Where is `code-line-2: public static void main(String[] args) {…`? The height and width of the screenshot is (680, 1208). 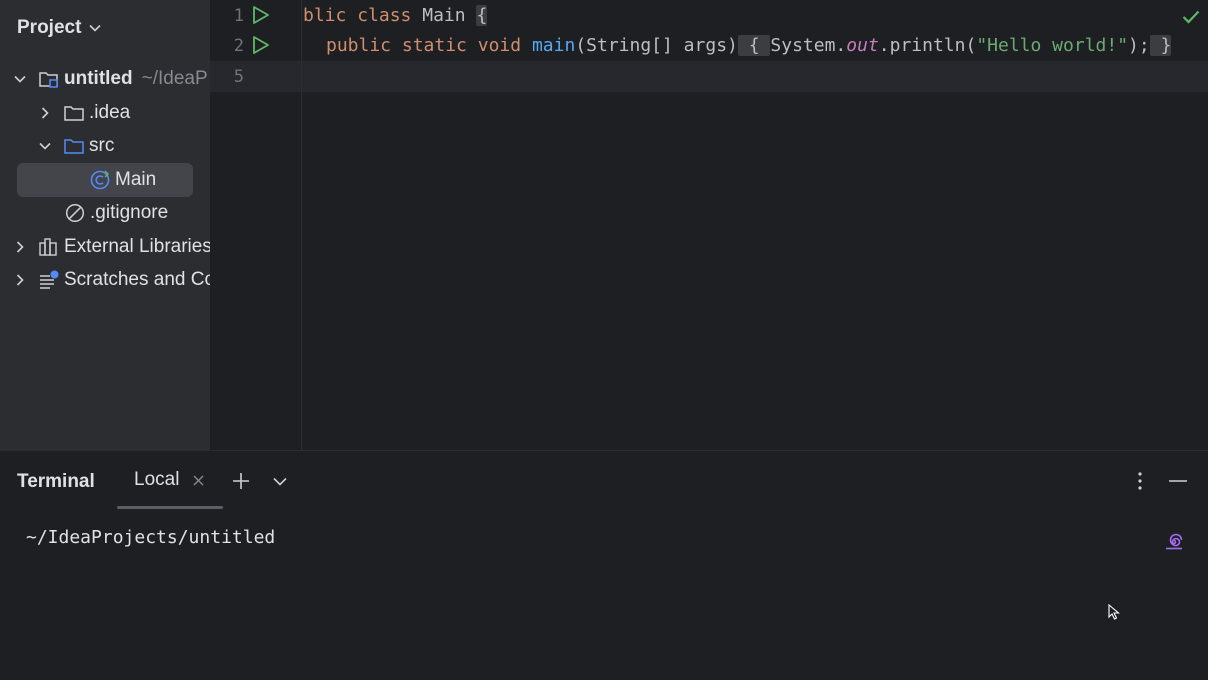 code-line-2: public static void main(String[] args) {… is located at coordinates (749, 46).